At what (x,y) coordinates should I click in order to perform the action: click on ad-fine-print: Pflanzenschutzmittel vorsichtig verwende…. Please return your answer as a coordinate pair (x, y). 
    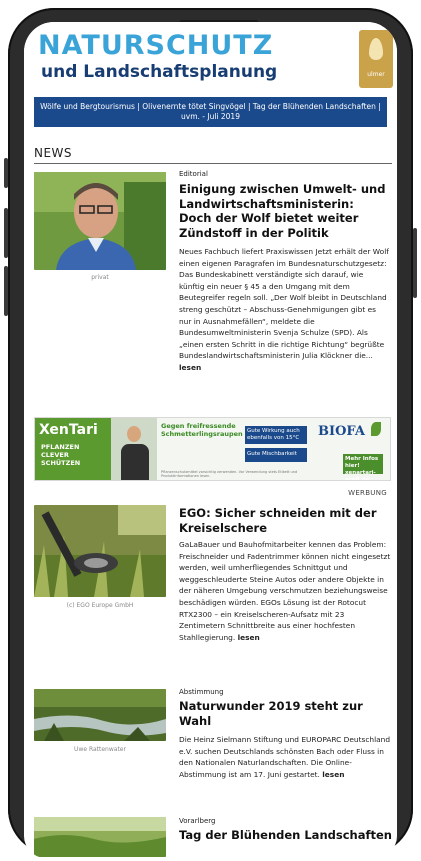
    Looking at the image, I should click on (229, 474).